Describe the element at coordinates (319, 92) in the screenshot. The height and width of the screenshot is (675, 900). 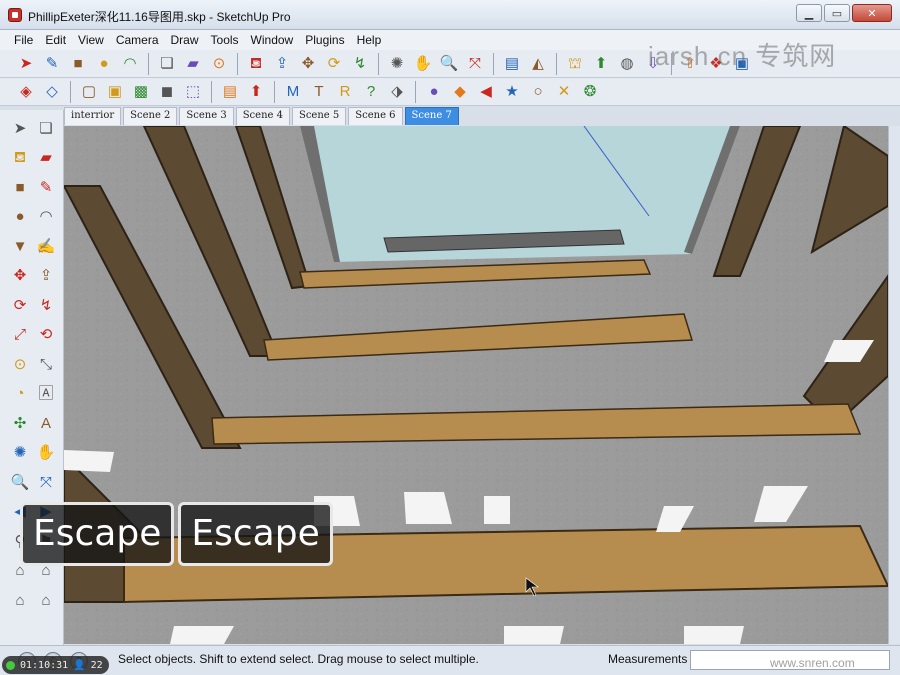
I see `plugin-t-icon: T` at that location.